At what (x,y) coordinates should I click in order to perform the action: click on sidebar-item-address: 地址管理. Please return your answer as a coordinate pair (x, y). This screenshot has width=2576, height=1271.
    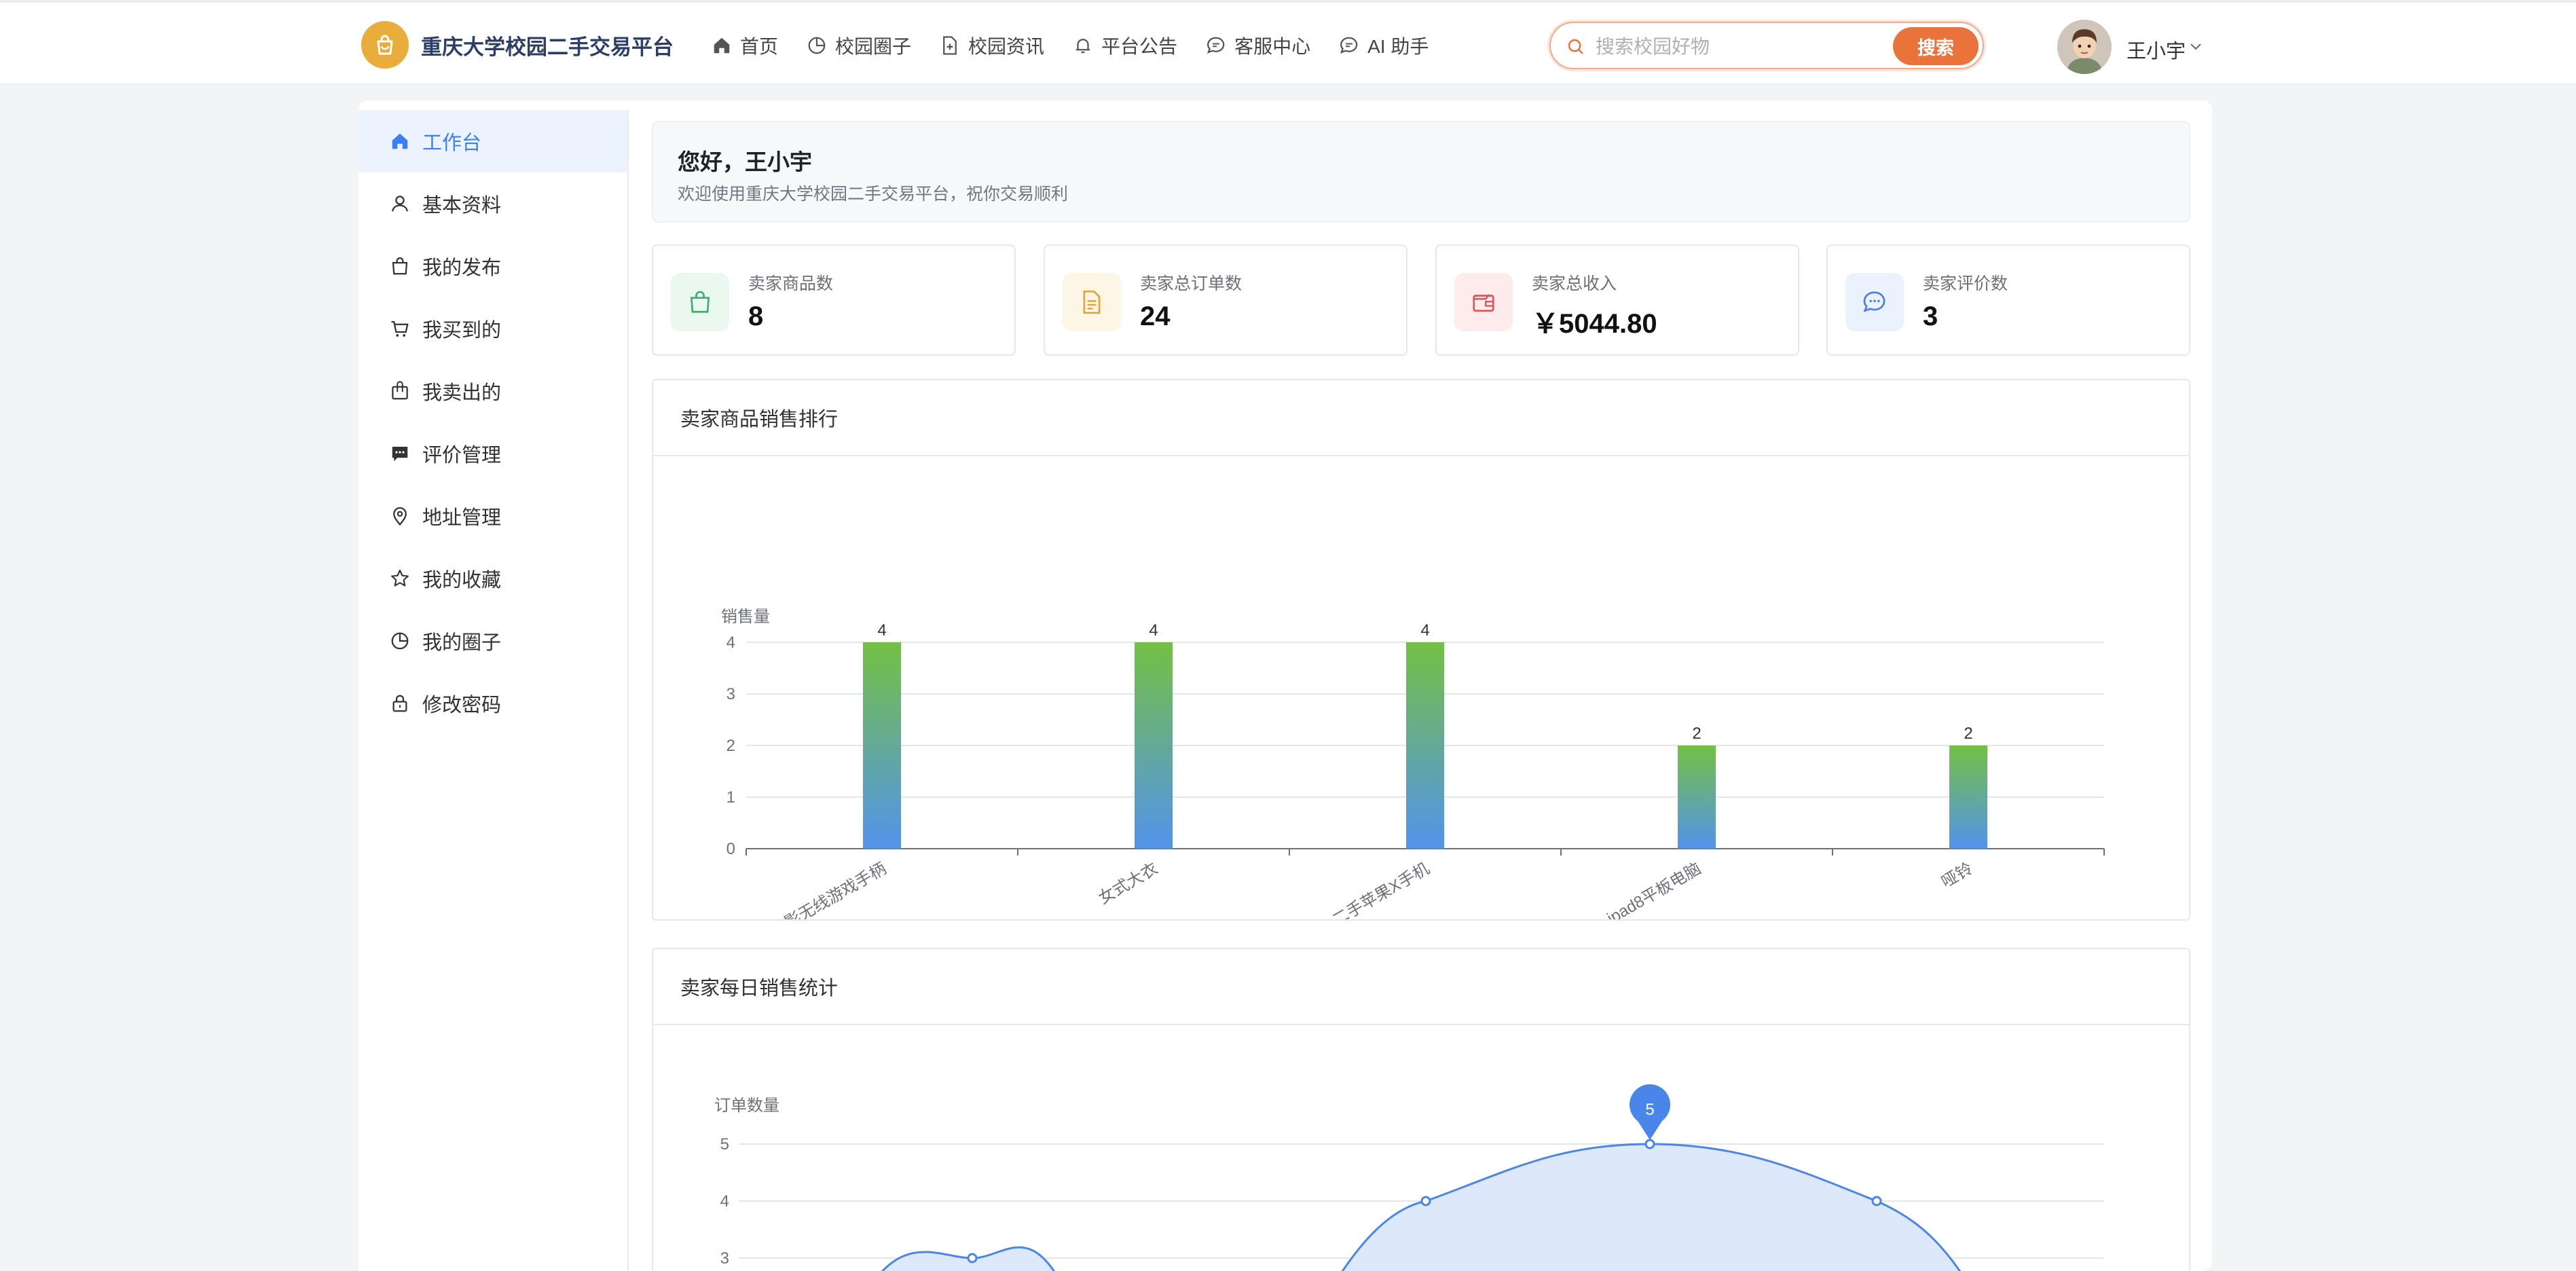
    Looking at the image, I should click on (493, 516).